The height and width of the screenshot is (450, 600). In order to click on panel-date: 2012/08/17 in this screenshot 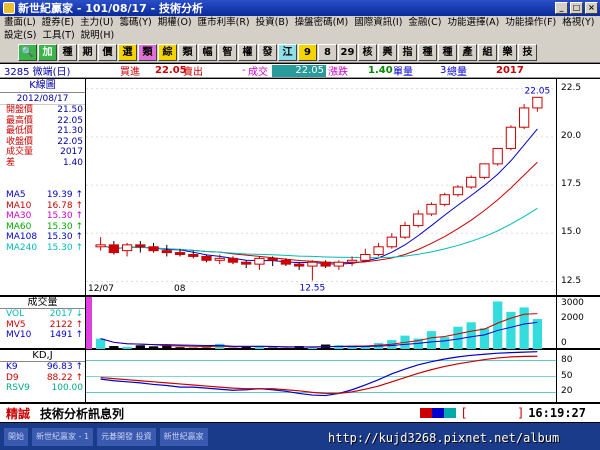, I will do `click(42, 99)`.